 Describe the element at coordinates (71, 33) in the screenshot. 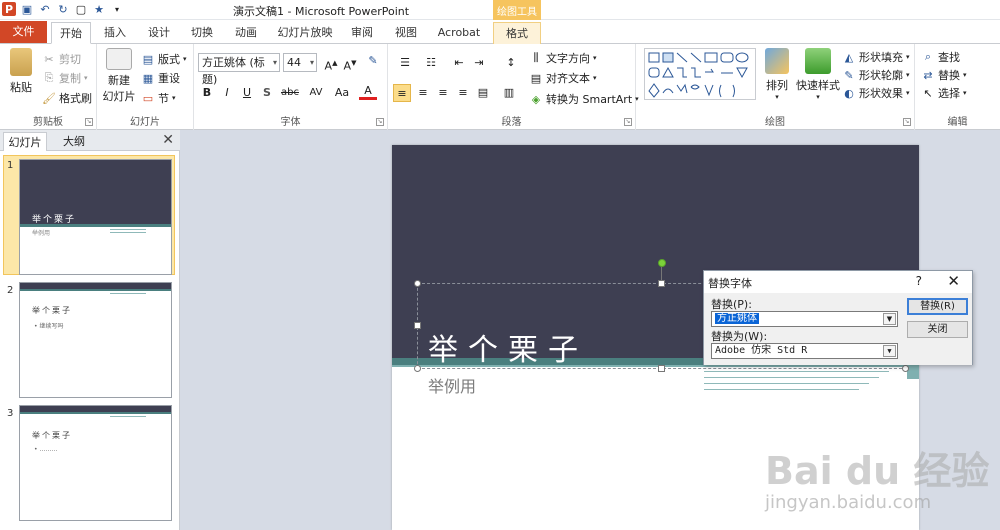

I see `tab-home: 开始` at that location.